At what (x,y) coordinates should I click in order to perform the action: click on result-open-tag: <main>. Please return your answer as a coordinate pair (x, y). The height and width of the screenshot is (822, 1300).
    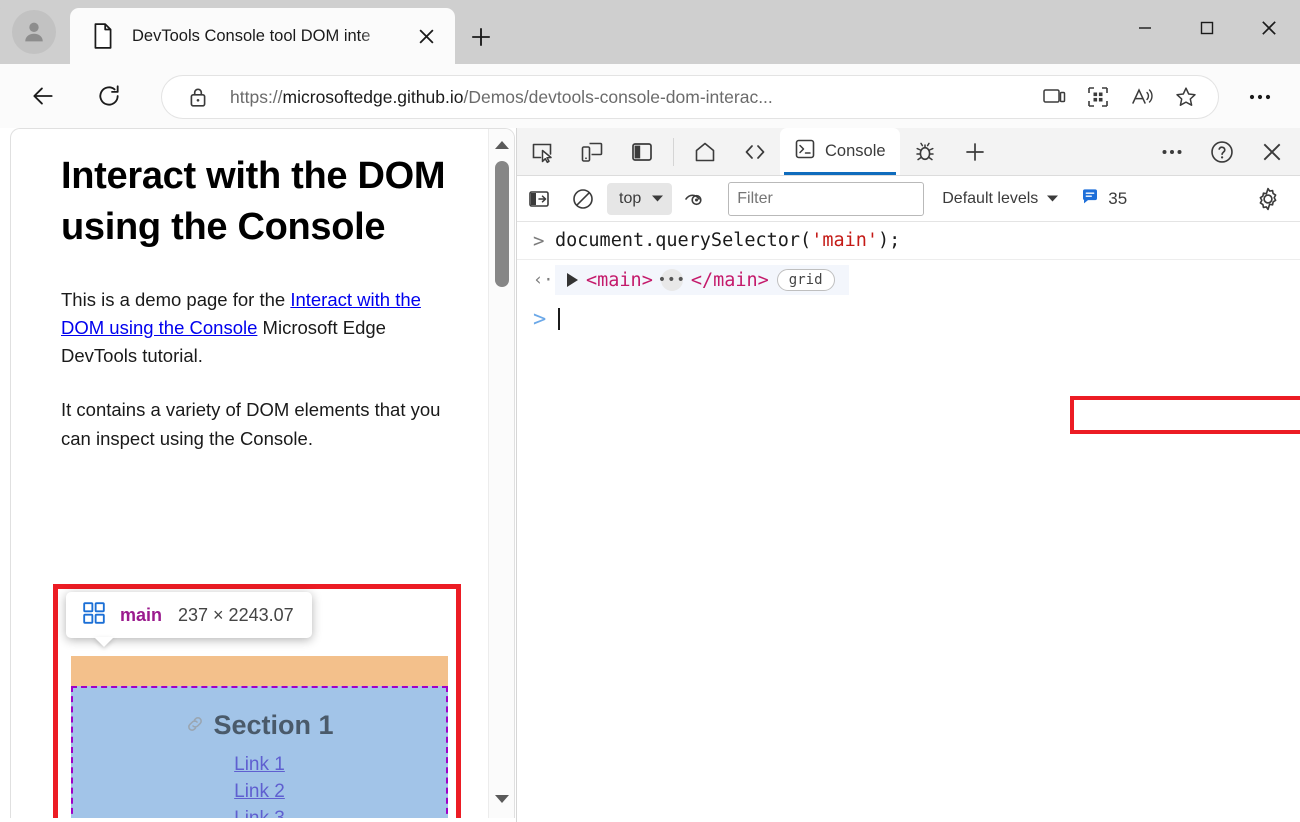
    Looking at the image, I should click on (619, 280).